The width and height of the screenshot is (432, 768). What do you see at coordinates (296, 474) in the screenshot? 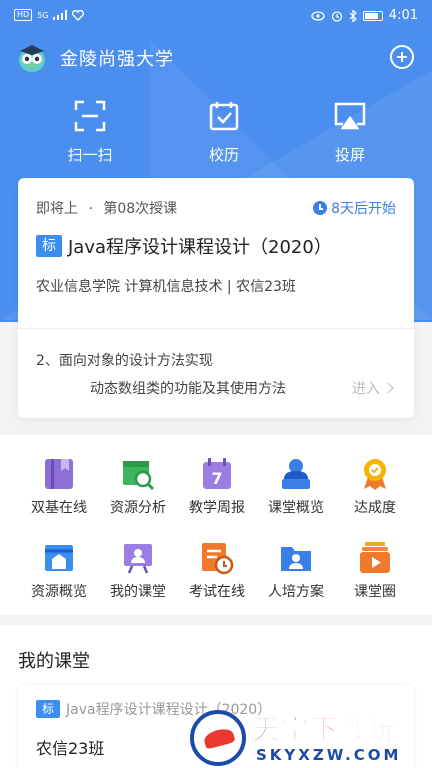
I see `teacher-podium-icon` at bounding box center [296, 474].